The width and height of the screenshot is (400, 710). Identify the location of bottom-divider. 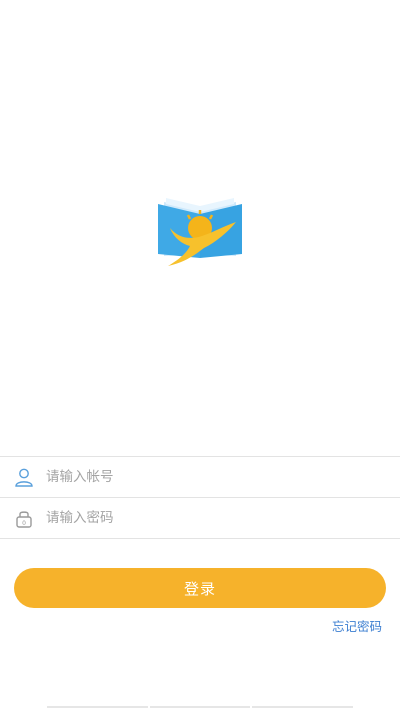
(200, 707).